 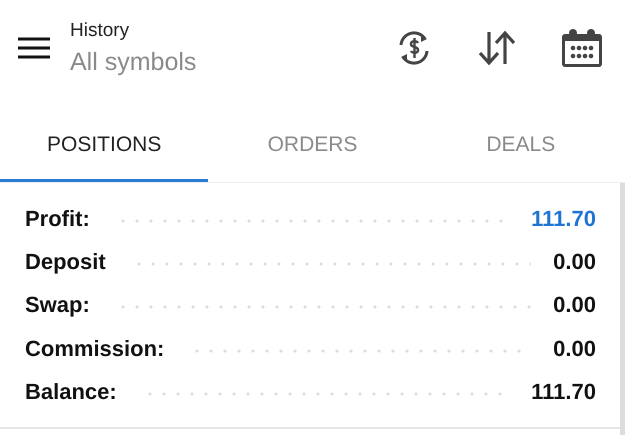 What do you see at coordinates (210, 62) in the screenshot?
I see `symbol-filter: All symbols` at bounding box center [210, 62].